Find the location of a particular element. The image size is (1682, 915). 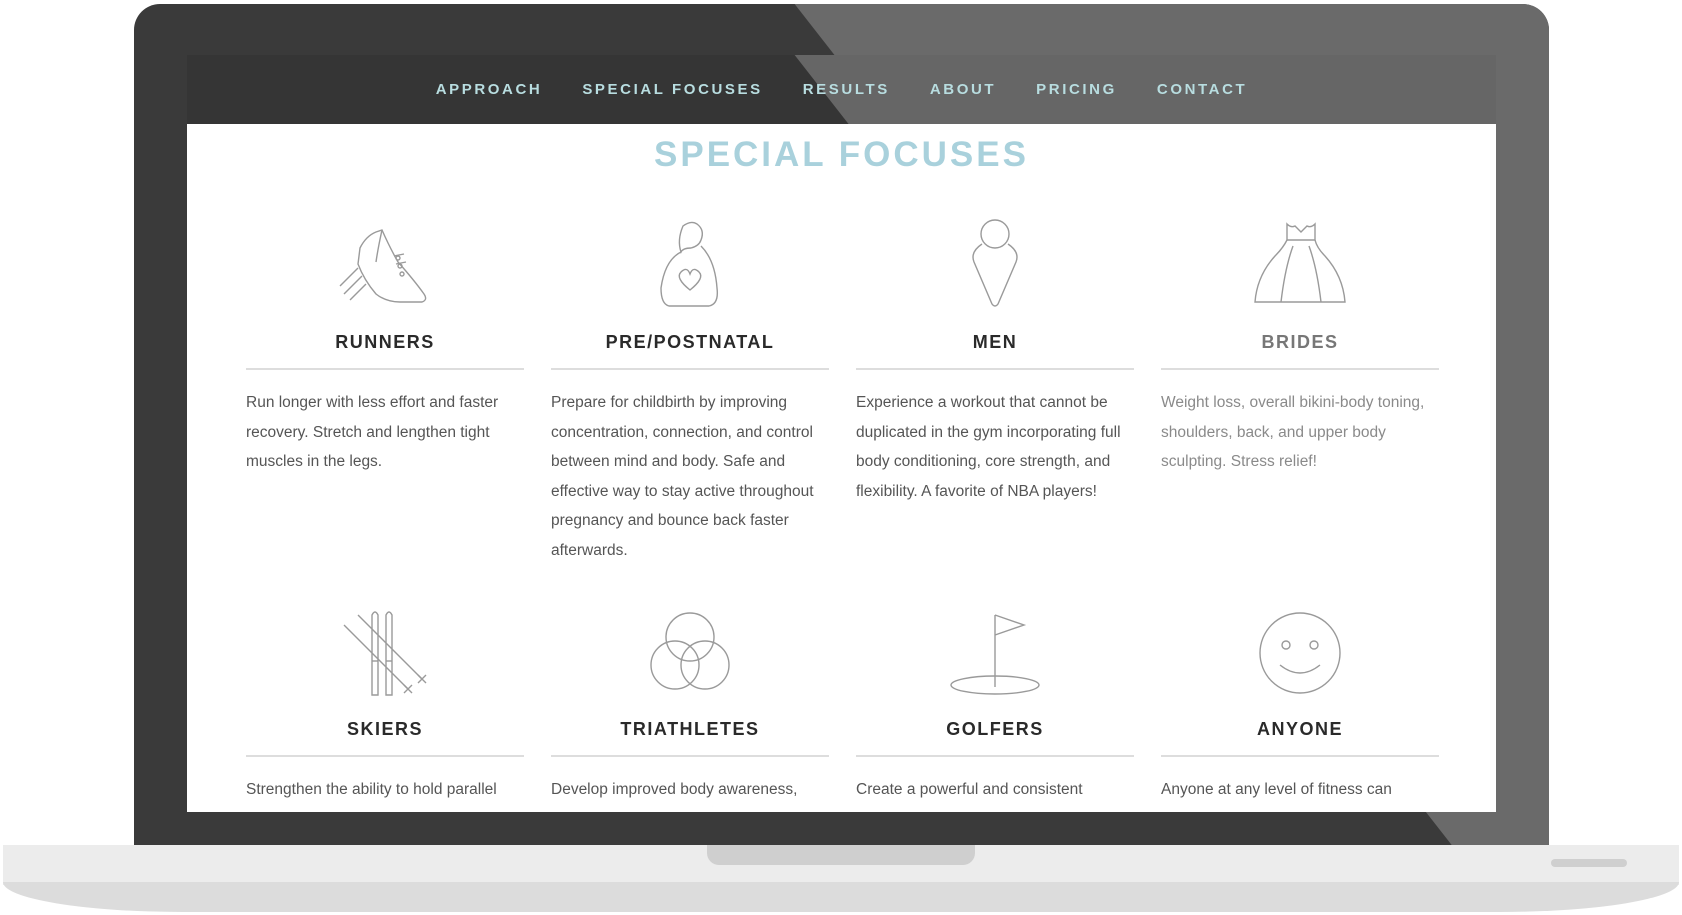

nav-pricing: PRICING is located at coordinates (1076, 89).